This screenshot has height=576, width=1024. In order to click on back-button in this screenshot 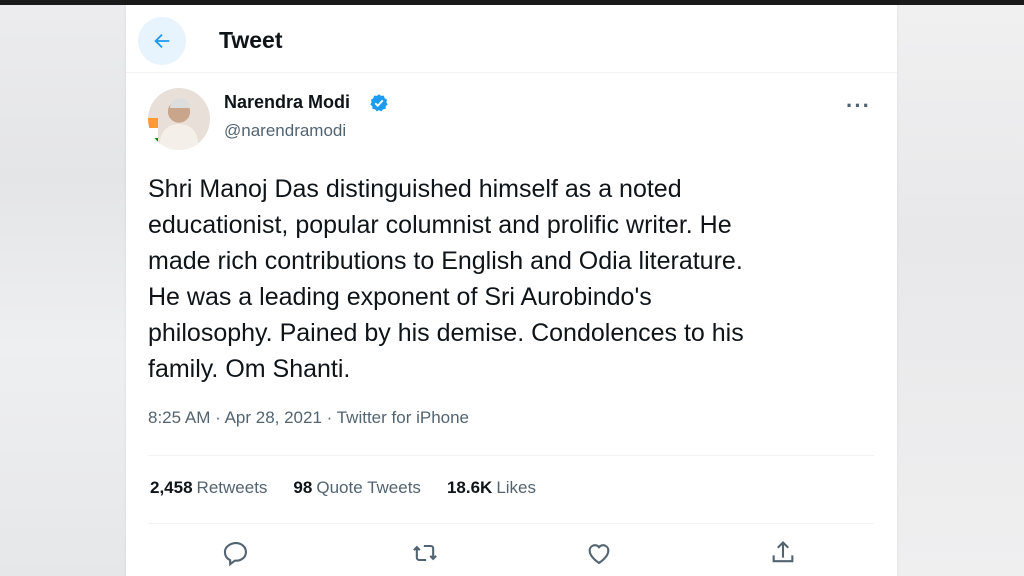, I will do `click(162, 41)`.